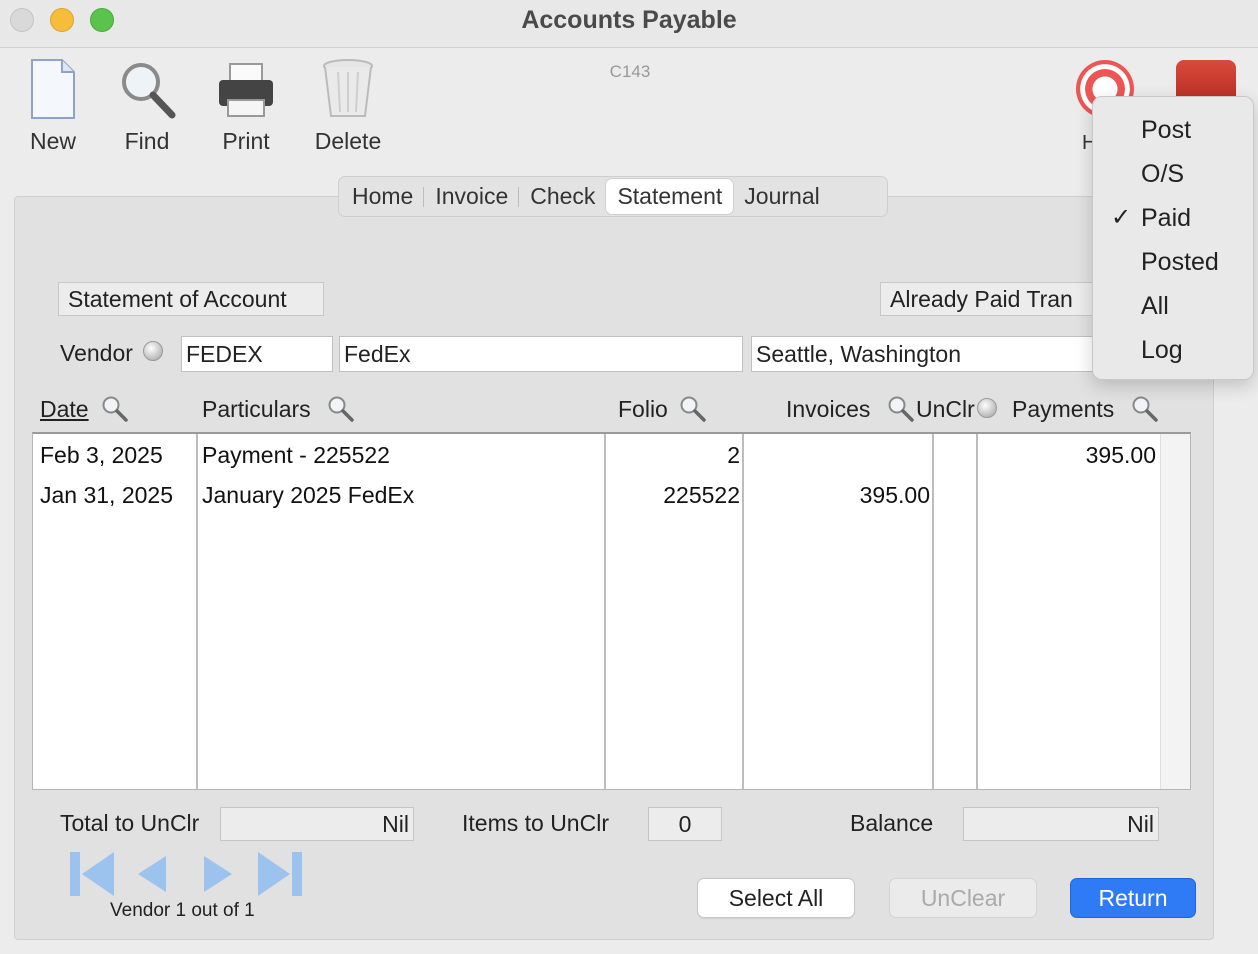 The image size is (1258, 954). I want to click on delete-button: Delete, so click(348, 106).